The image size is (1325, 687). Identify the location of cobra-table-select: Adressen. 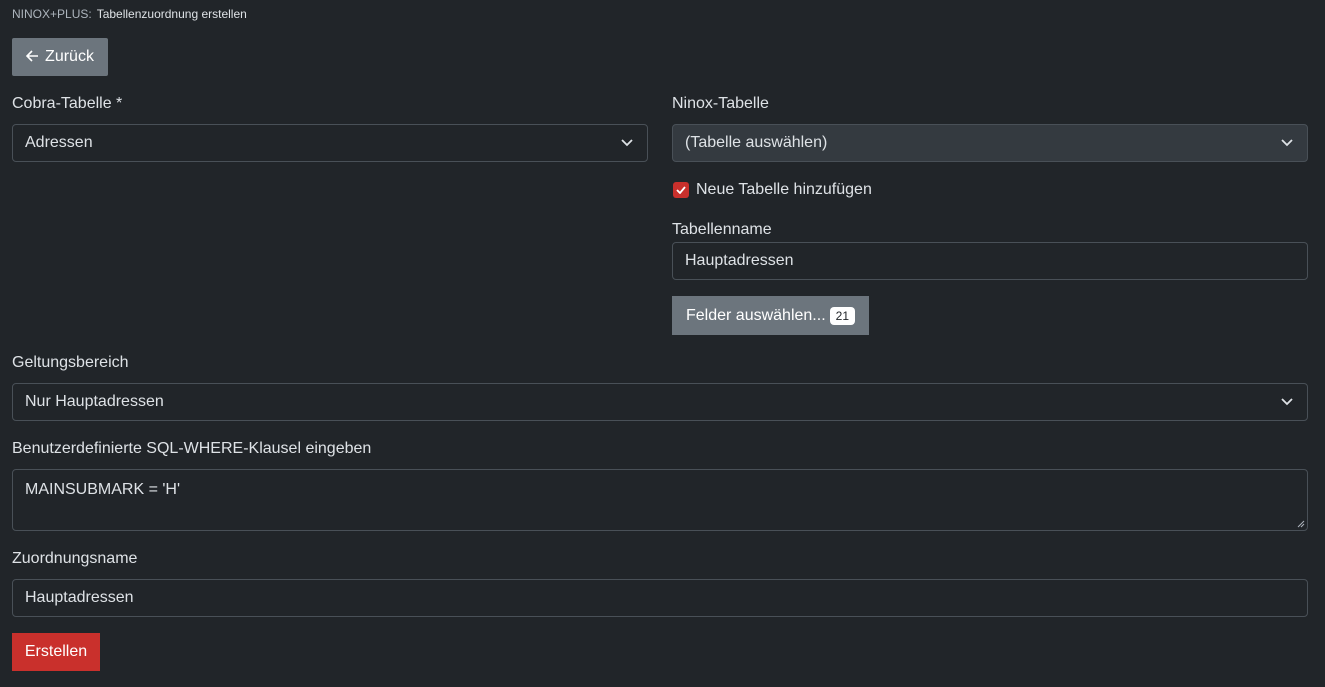
(330, 143).